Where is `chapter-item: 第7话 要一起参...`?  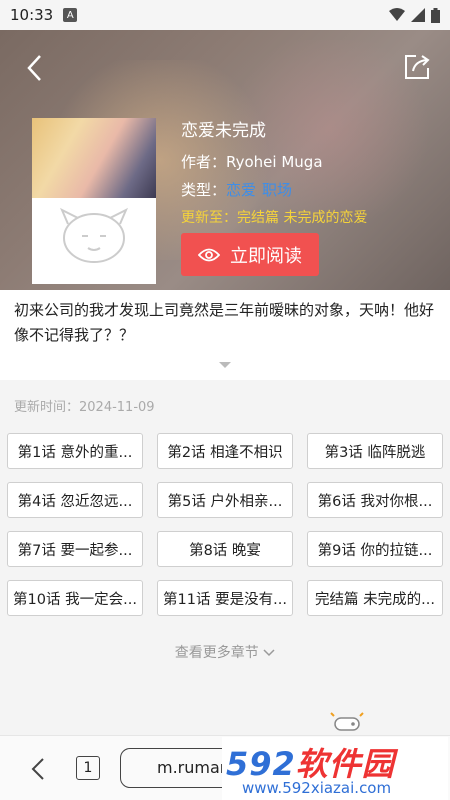
chapter-item: 第7话 要一起参... is located at coordinates (75, 549).